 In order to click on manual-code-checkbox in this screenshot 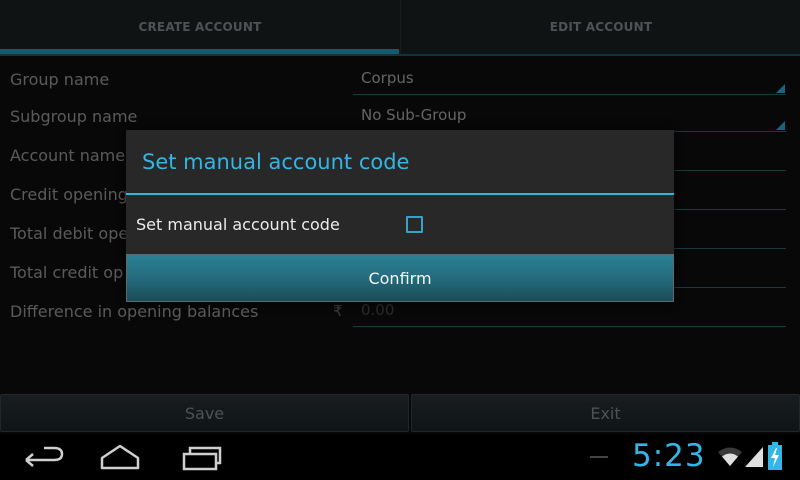, I will do `click(414, 224)`.